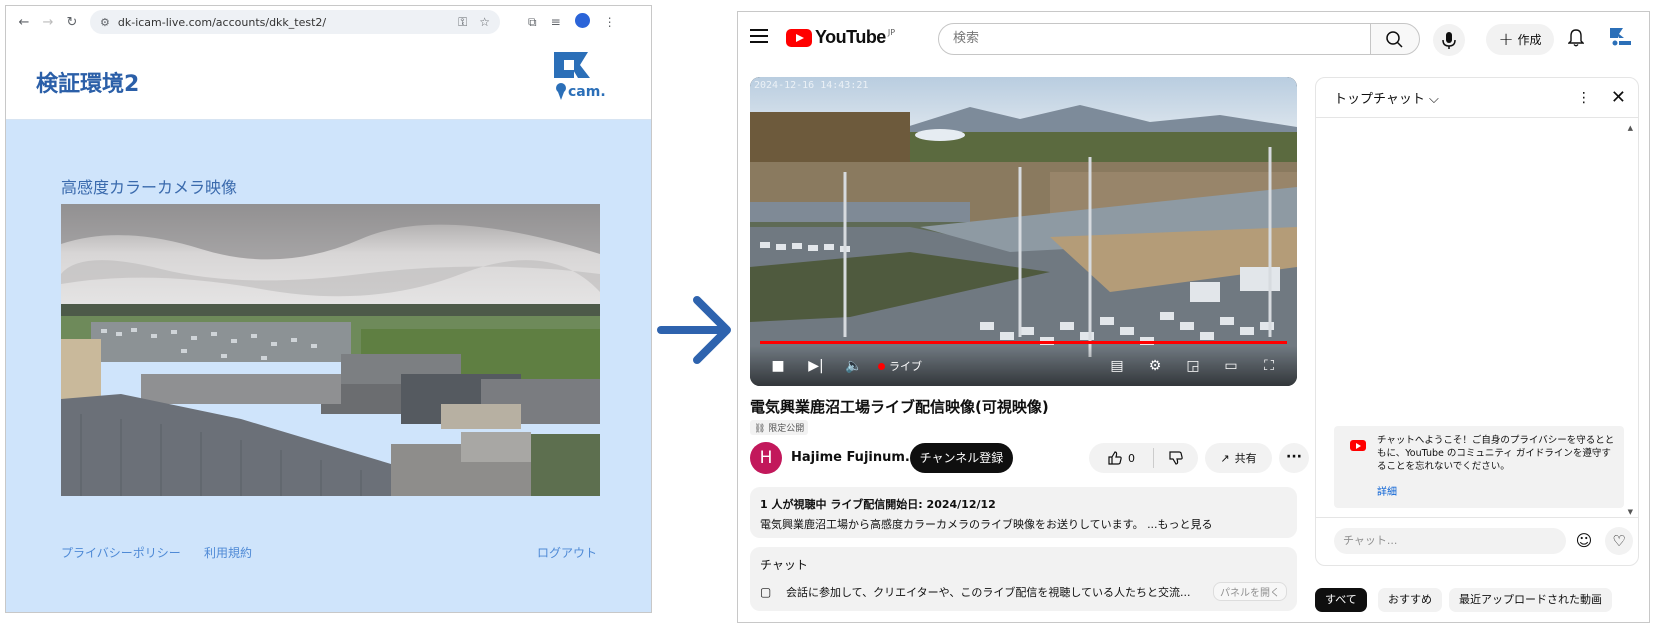  What do you see at coordinates (961, 458) in the screenshot?
I see `subscribe-button: チャンネル登録` at bounding box center [961, 458].